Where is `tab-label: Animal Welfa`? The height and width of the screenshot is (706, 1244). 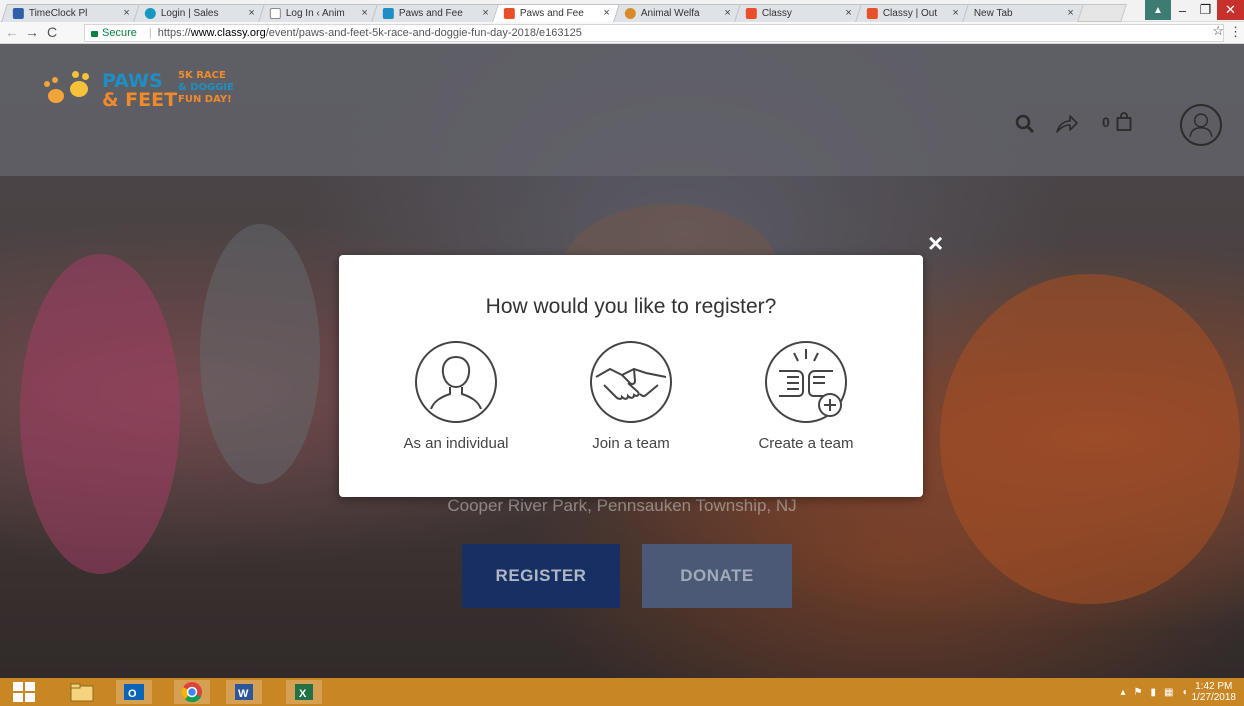 tab-label: Animal Welfa is located at coordinates (670, 13).